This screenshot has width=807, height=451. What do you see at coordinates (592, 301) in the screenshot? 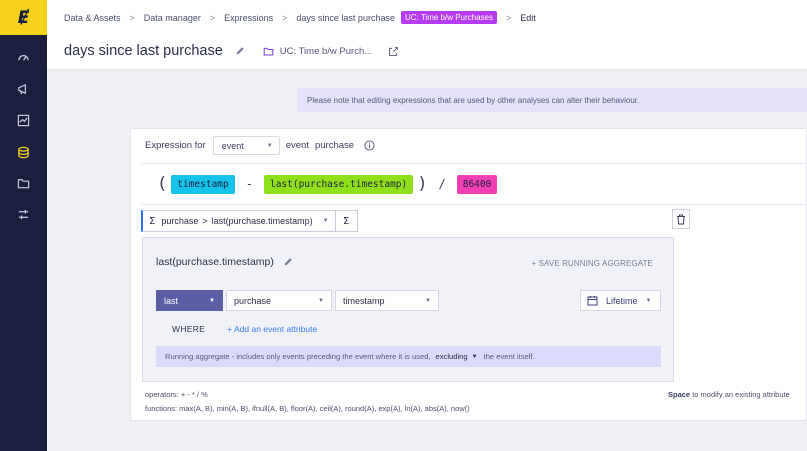
I see `calendar-icon` at bounding box center [592, 301].